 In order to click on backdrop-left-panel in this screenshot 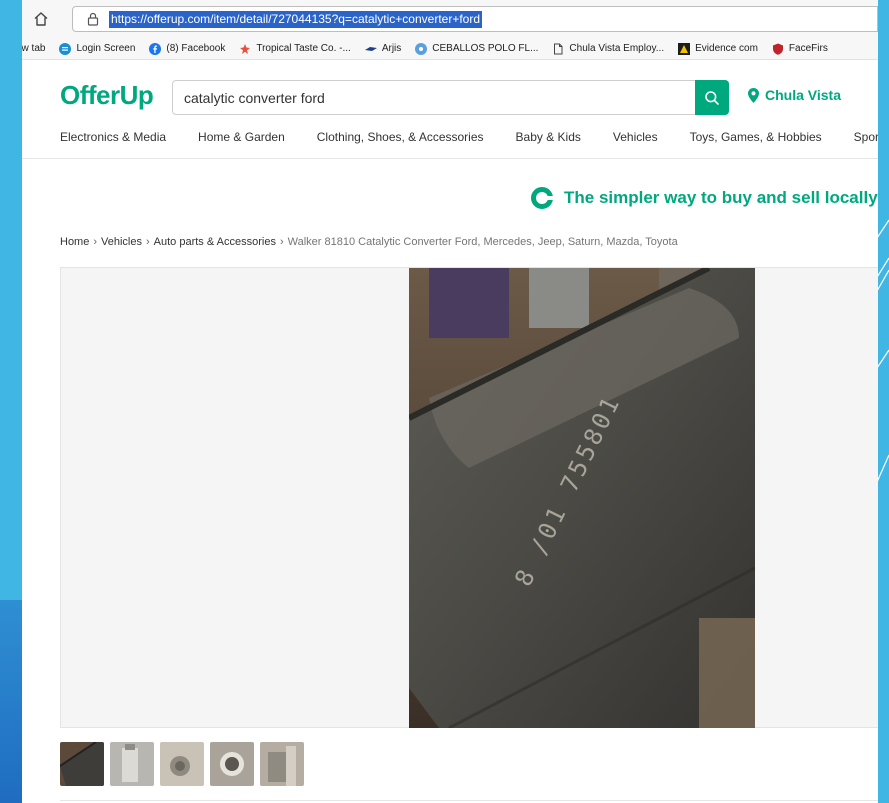, I will do `click(11, 701)`.